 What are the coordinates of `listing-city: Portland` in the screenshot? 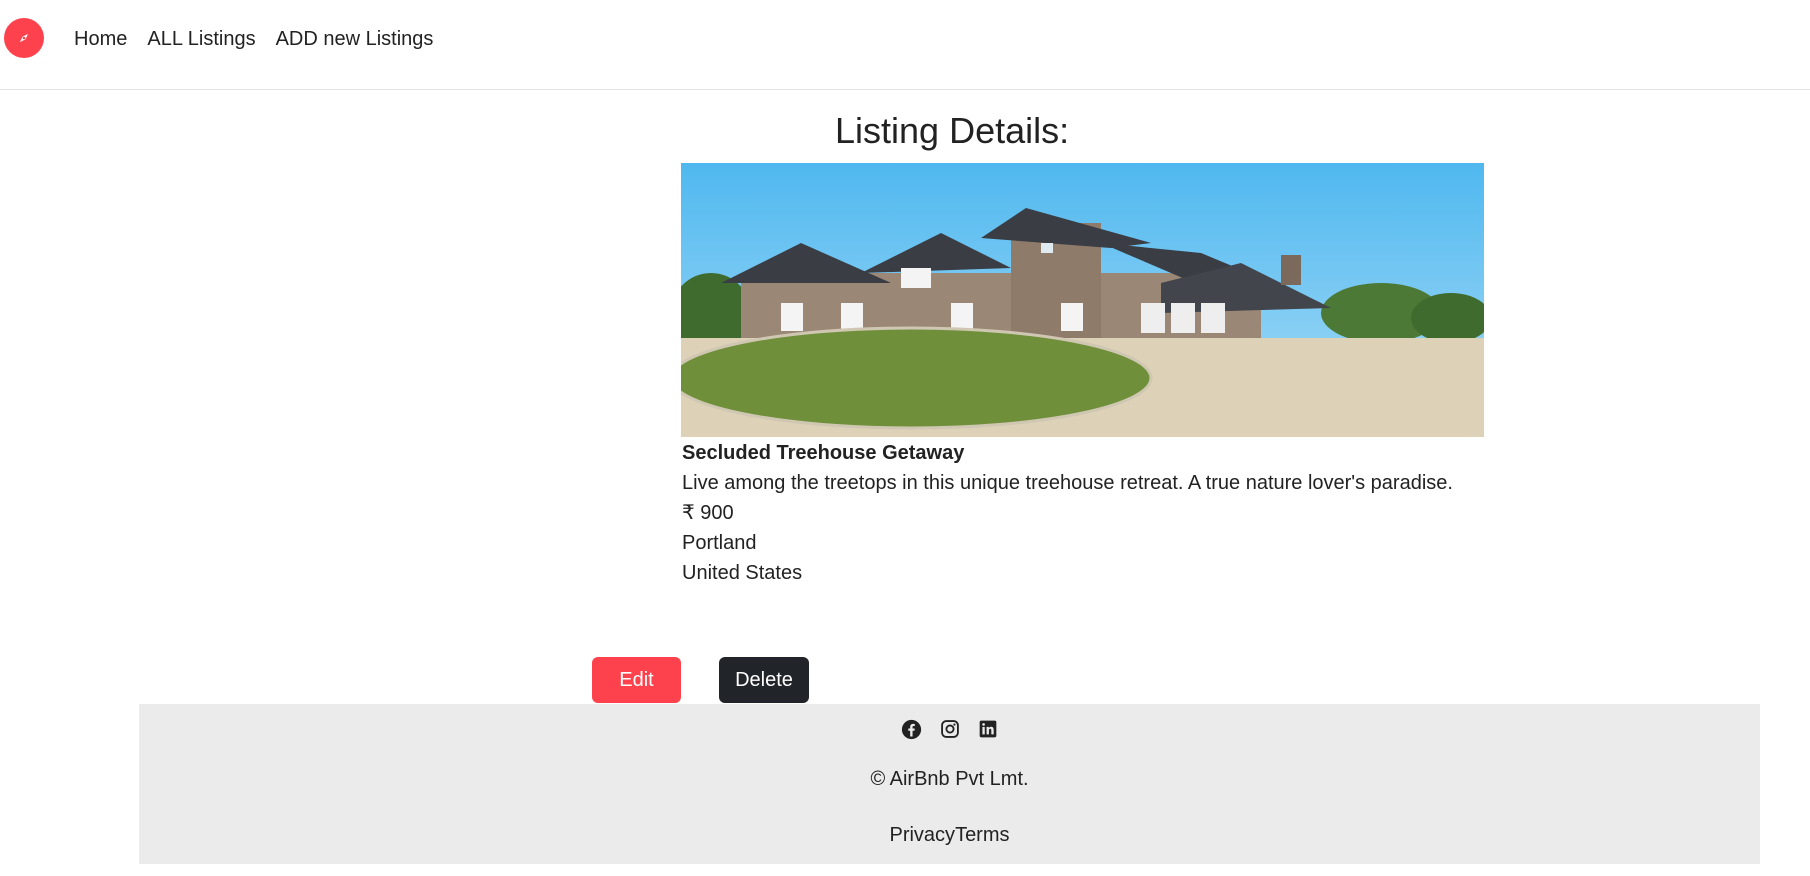 It's located at (719, 543).